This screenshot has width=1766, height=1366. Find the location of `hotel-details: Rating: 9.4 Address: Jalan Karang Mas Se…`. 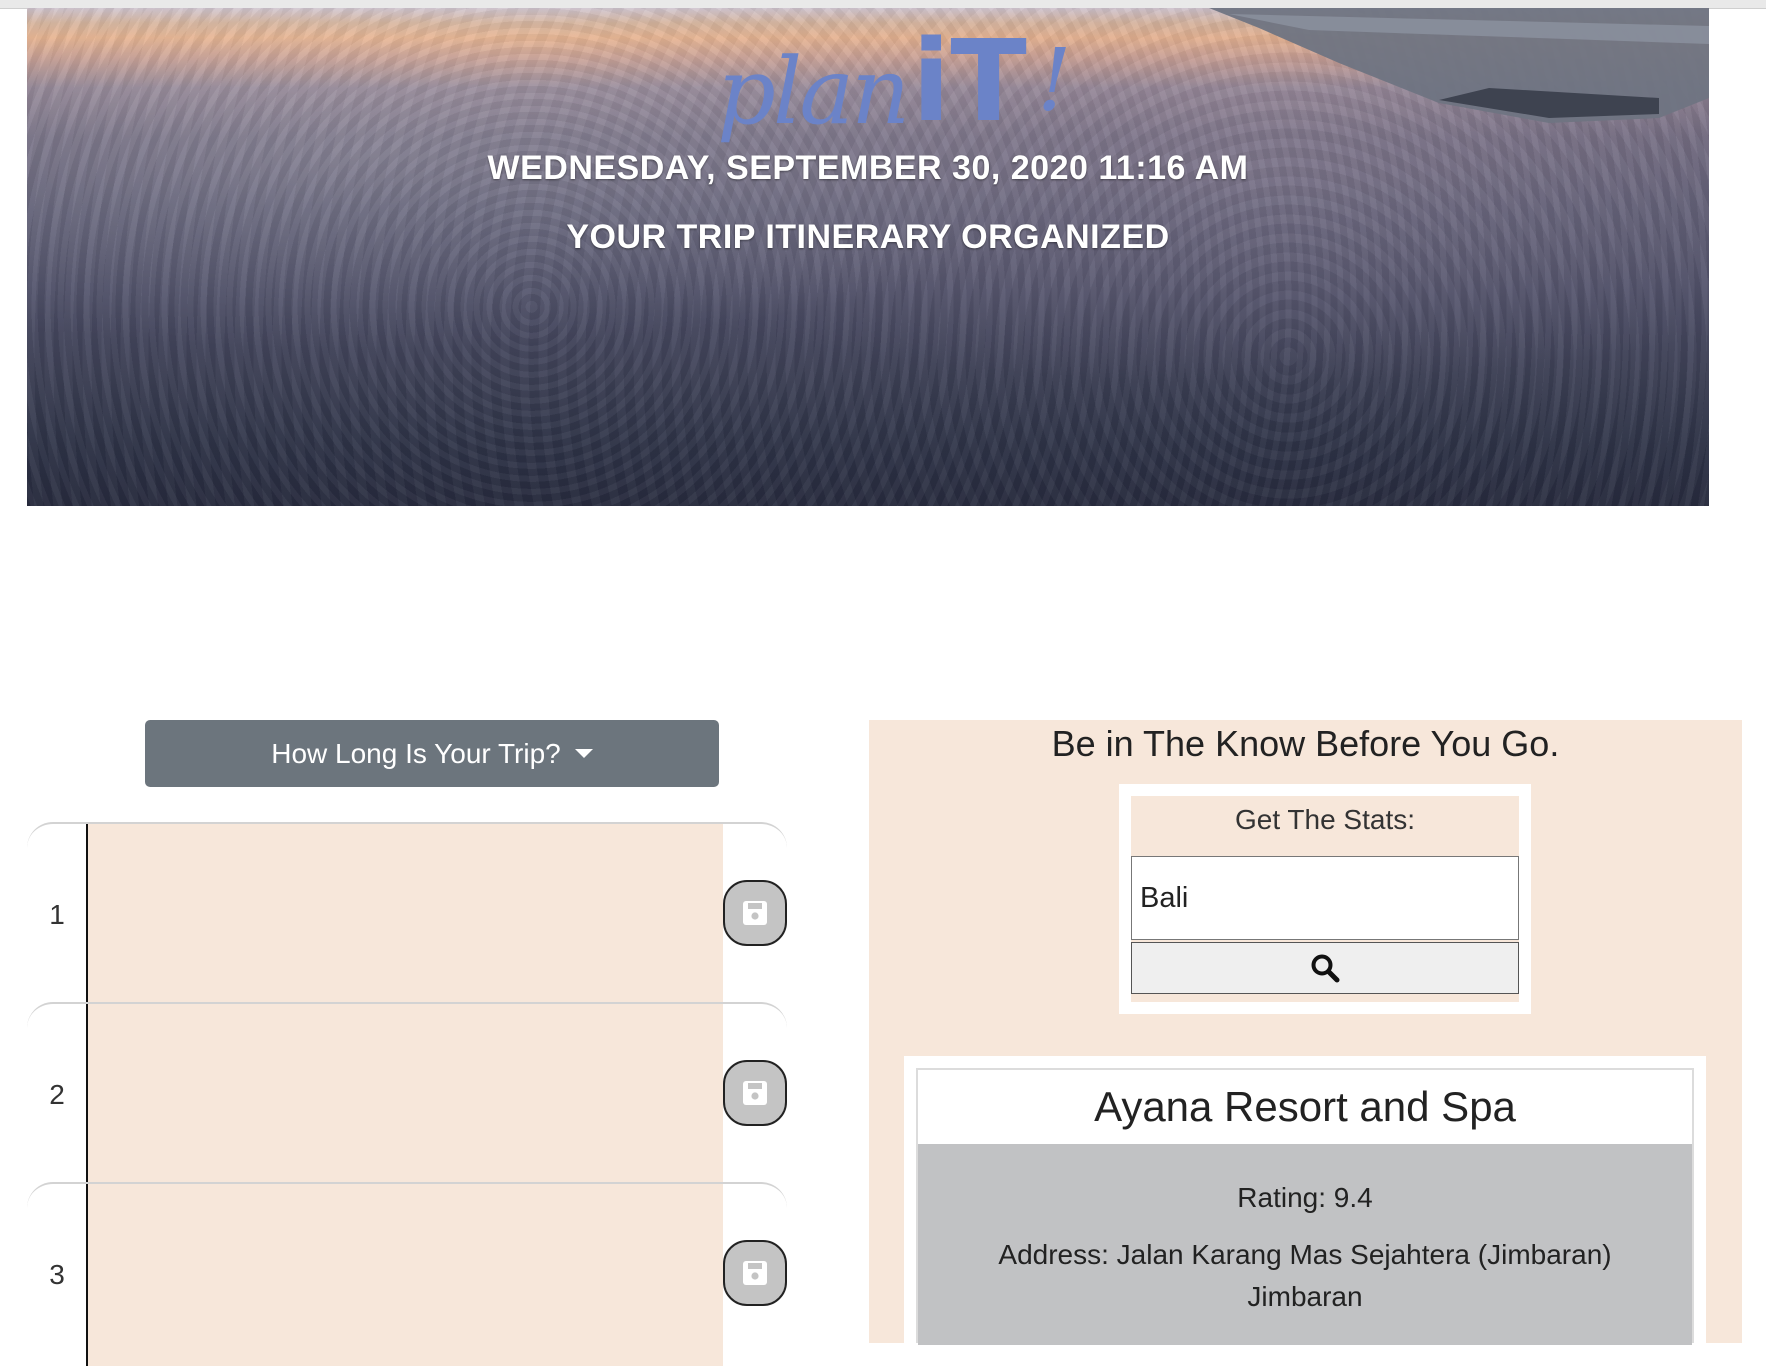

hotel-details: Rating: 9.4 Address: Jalan Karang Mas Se… is located at coordinates (1305, 1244).